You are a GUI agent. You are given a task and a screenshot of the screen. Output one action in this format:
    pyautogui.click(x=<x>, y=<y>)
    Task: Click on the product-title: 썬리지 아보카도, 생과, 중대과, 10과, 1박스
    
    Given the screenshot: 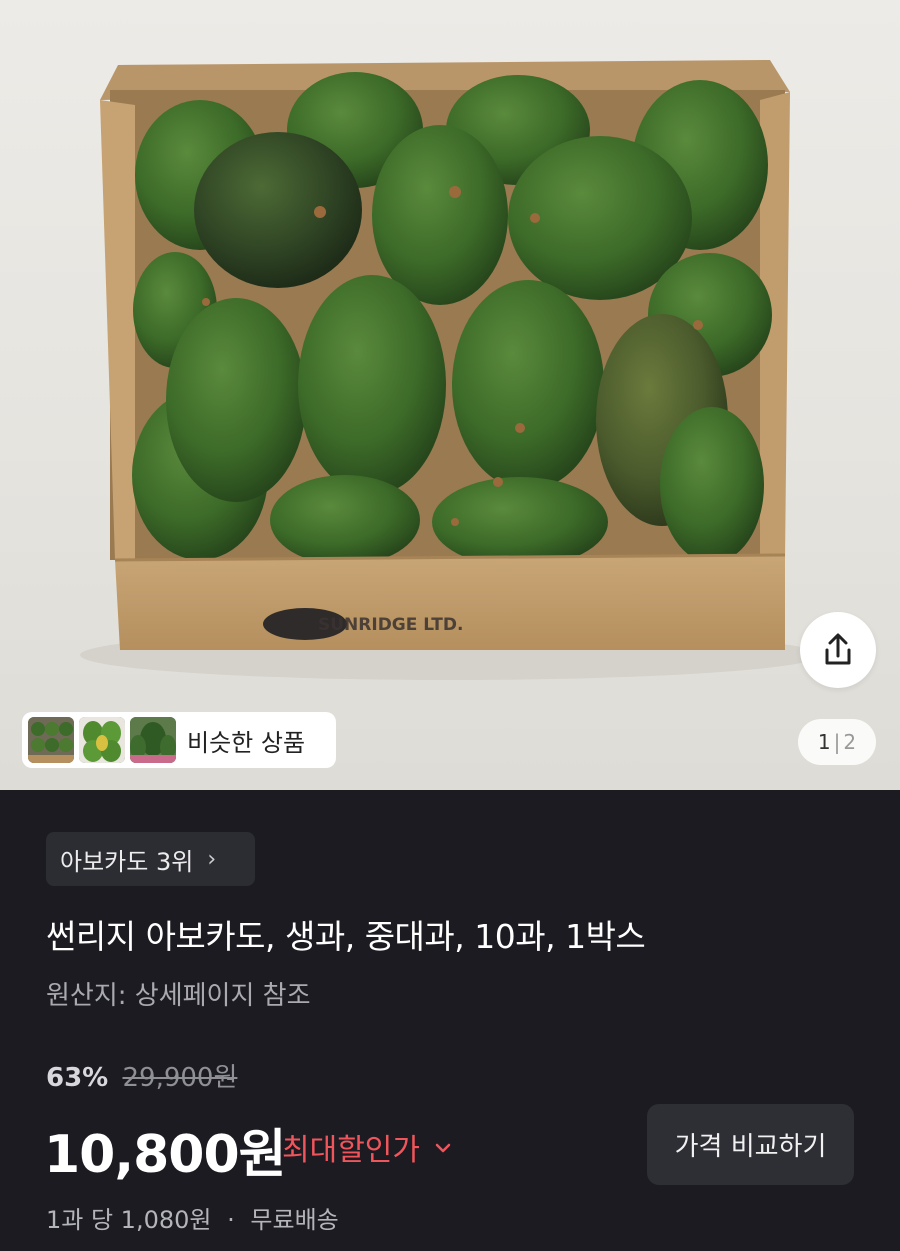 What is the action you would take?
    pyautogui.click(x=346, y=936)
    